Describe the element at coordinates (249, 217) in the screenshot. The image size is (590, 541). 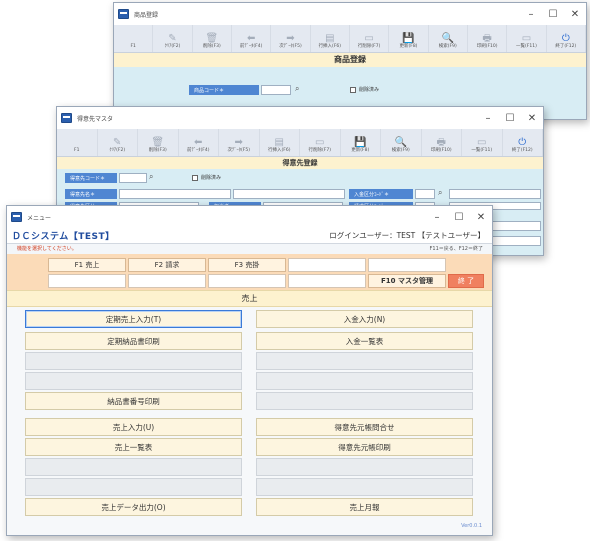
I see `title-bar: メニュー – ☐ ✕` at that location.